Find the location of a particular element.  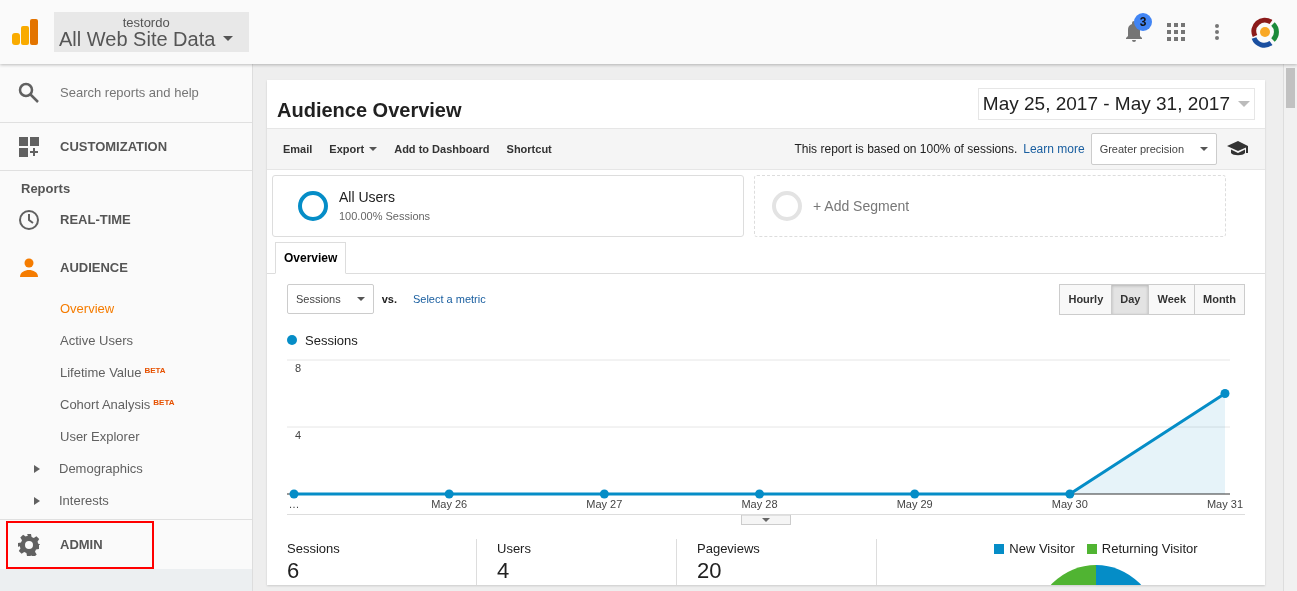

legend-label: Sessions is located at coordinates (331, 340).